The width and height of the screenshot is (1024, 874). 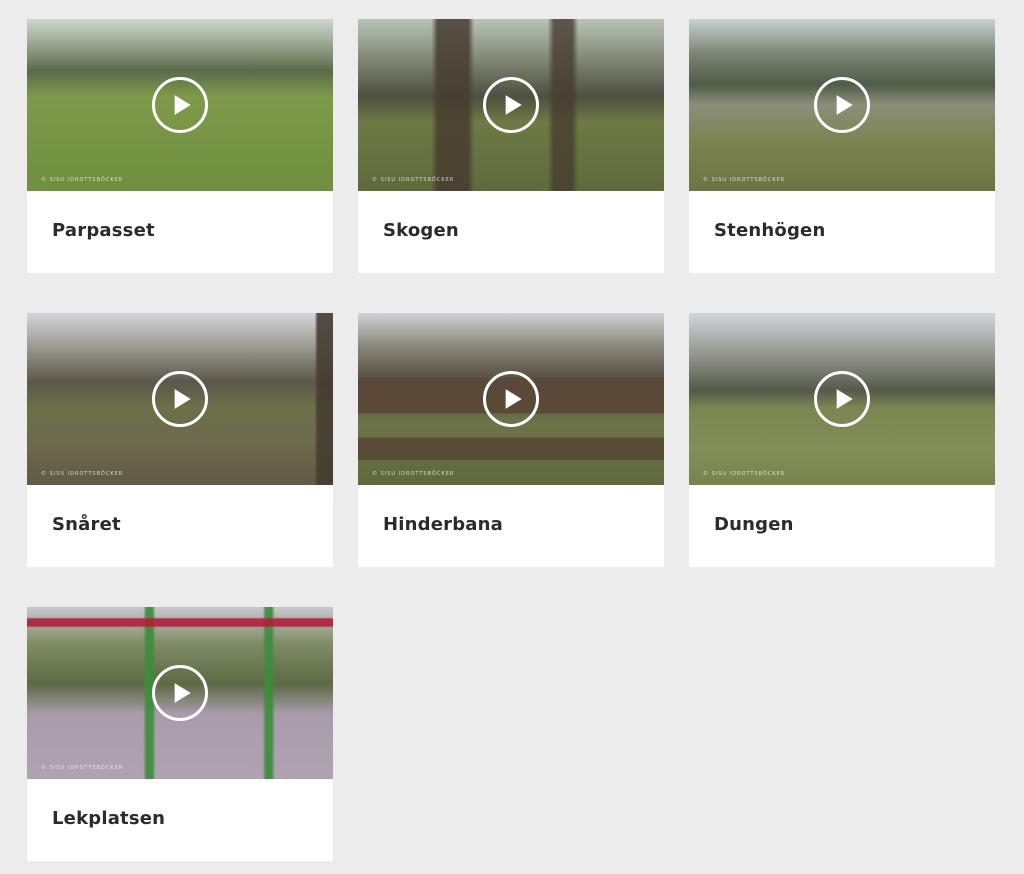 What do you see at coordinates (769, 230) in the screenshot?
I see `video-title: Stenhögen` at bounding box center [769, 230].